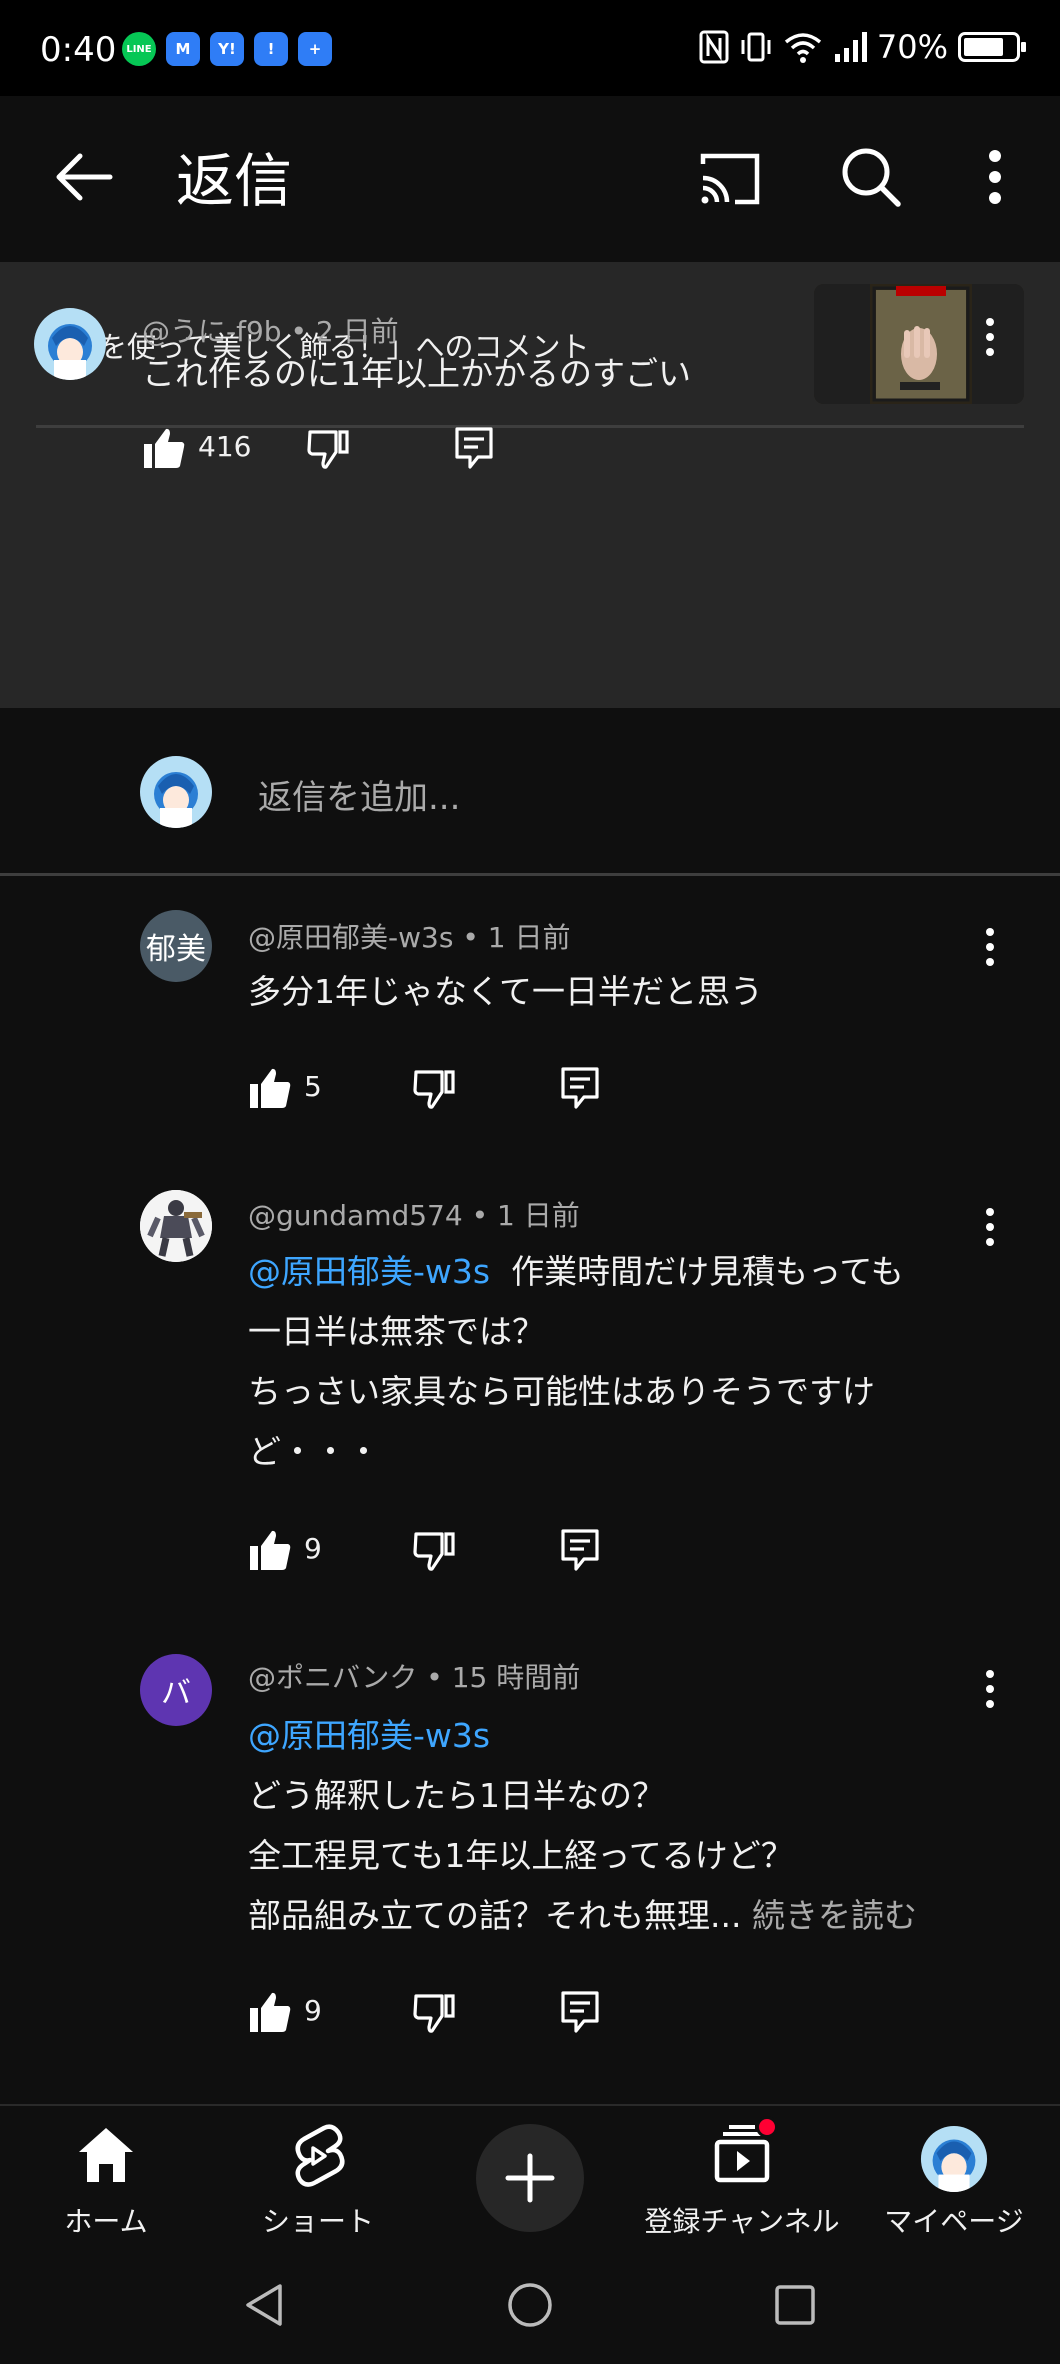 The height and width of the screenshot is (2364, 1060). I want to click on battery-percent: 70%, so click(912, 47).